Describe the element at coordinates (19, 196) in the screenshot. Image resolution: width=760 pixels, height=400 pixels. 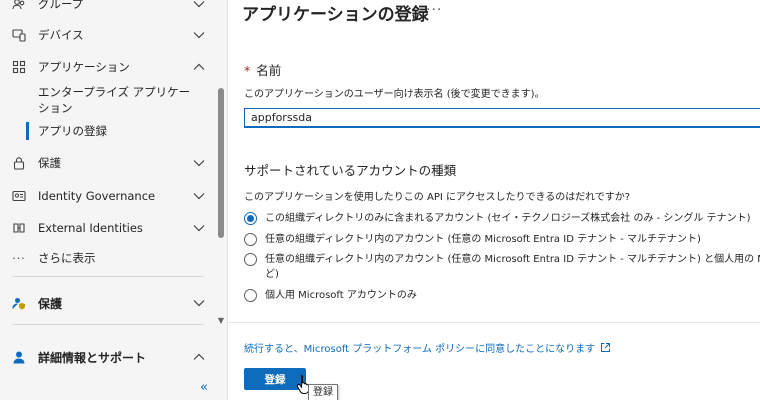
I see `identity-governance-icon` at that location.